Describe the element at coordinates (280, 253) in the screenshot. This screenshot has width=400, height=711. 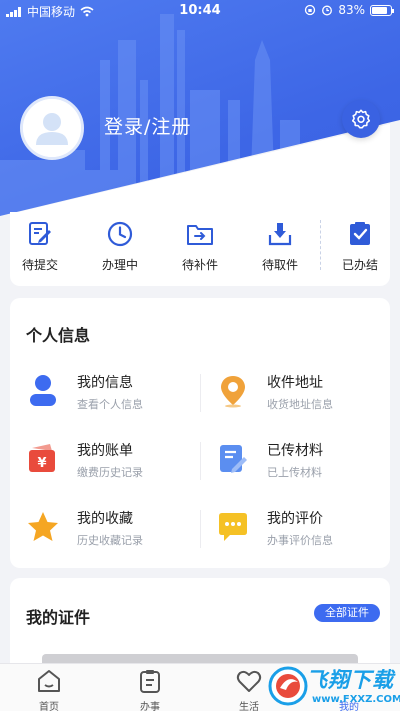
I see `status-pending-pickup: 待取件` at that location.